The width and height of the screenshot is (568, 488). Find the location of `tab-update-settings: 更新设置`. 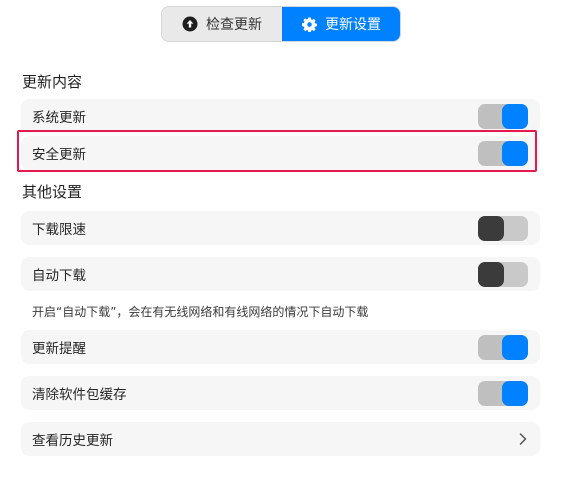

tab-update-settings: 更新设置 is located at coordinates (341, 24).